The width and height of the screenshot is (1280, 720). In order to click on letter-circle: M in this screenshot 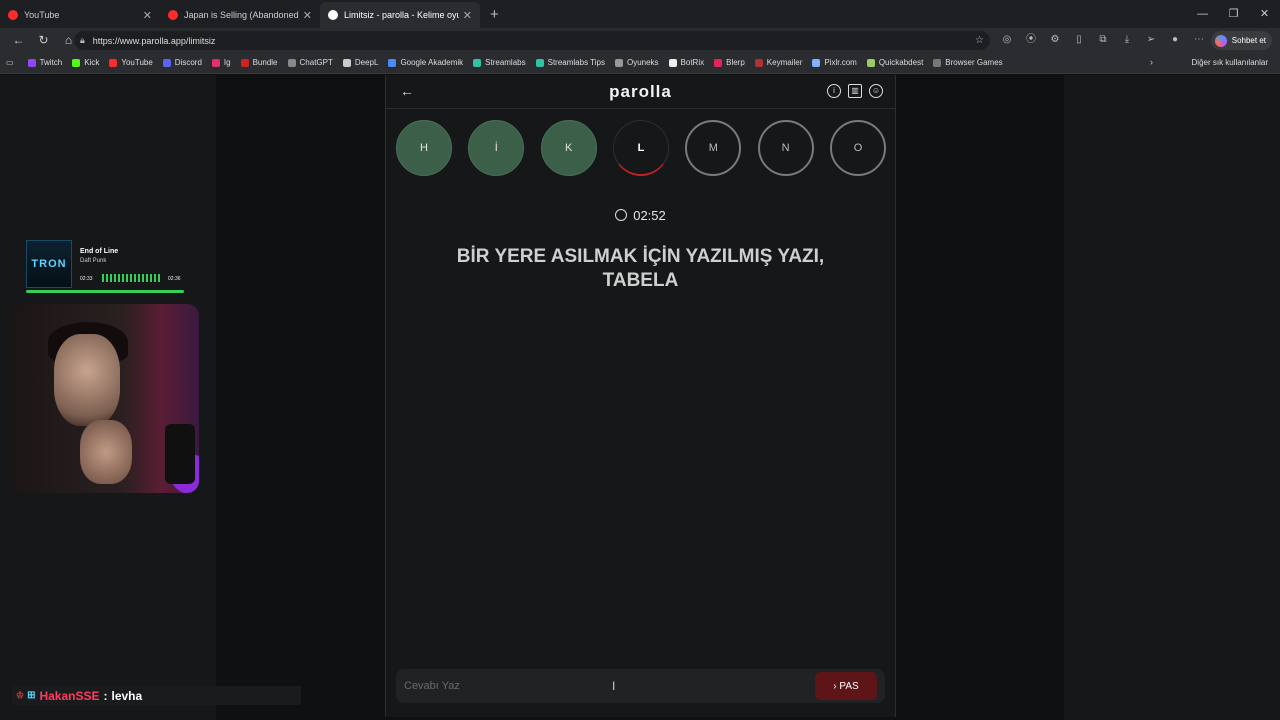, I will do `click(713, 148)`.